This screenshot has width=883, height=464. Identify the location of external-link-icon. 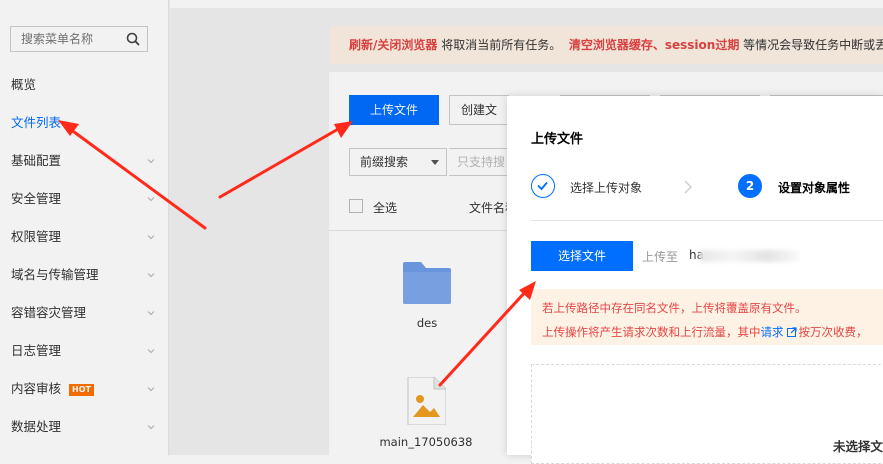
(791, 332).